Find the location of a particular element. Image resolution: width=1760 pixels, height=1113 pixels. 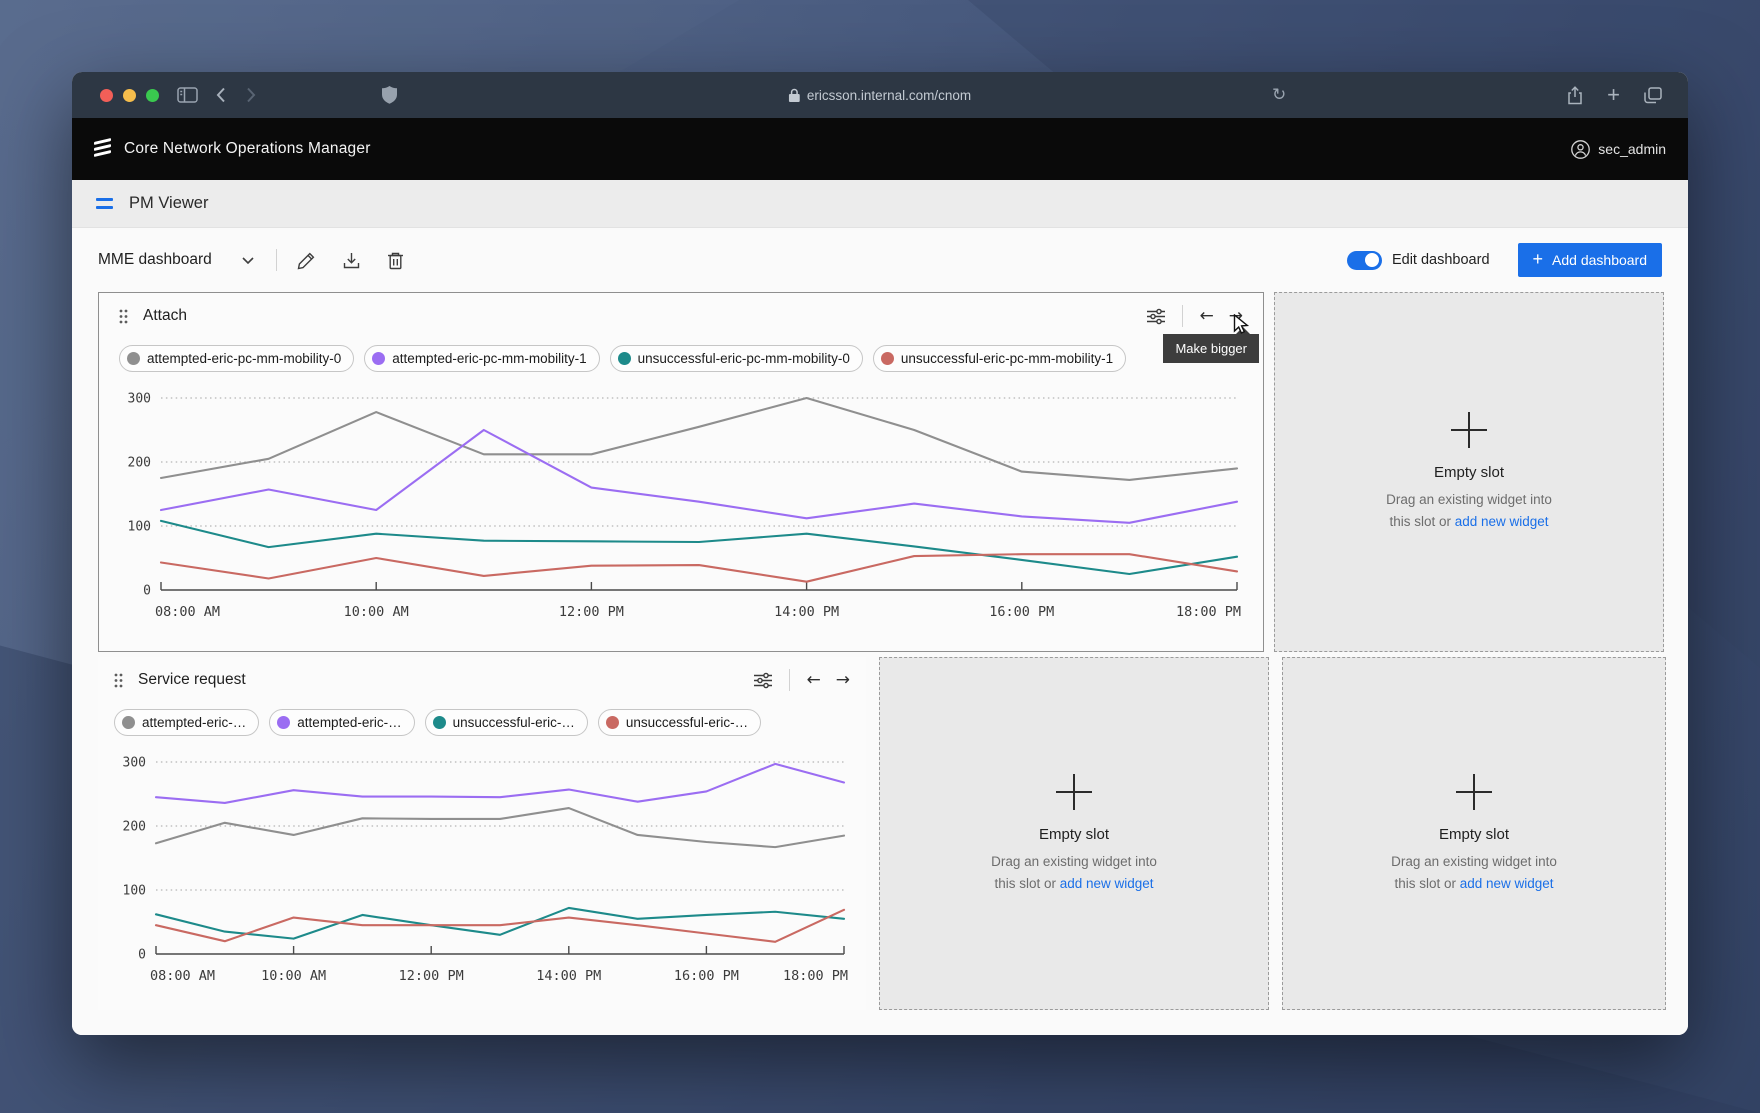

chevron-down-icon is located at coordinates (248, 260).